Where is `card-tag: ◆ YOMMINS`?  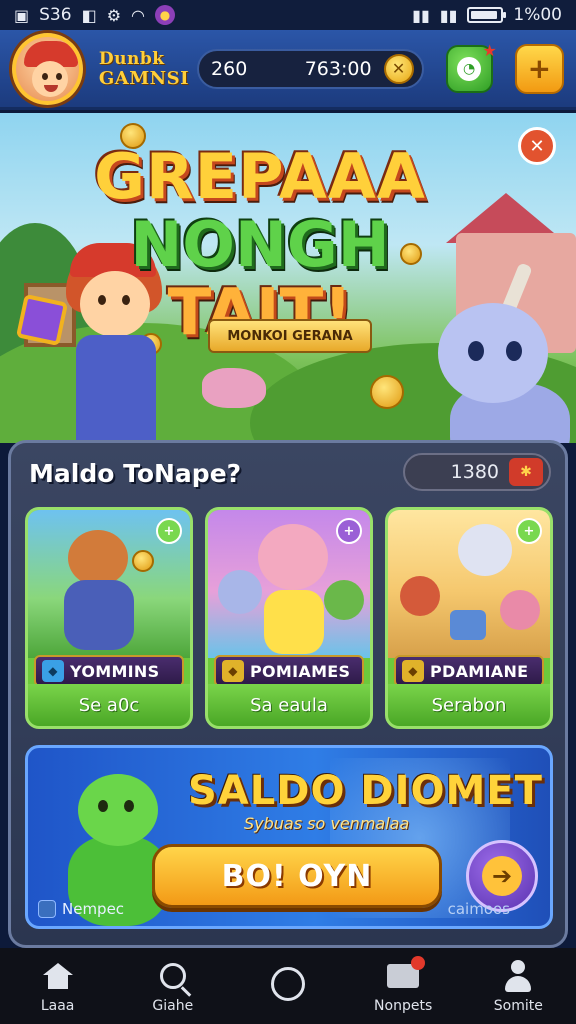
card-tag: ◆ YOMMINS is located at coordinates (109, 671).